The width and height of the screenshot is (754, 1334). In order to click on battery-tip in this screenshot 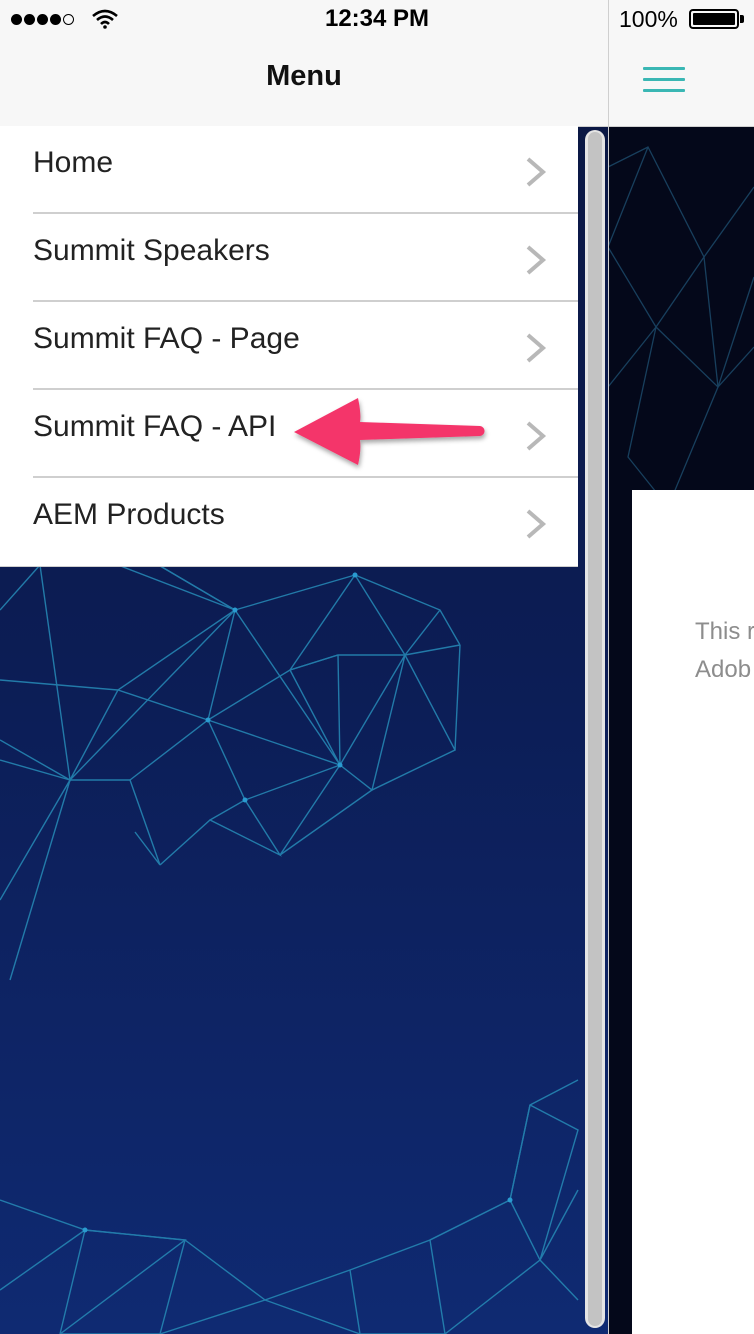, I will do `click(742, 19)`.